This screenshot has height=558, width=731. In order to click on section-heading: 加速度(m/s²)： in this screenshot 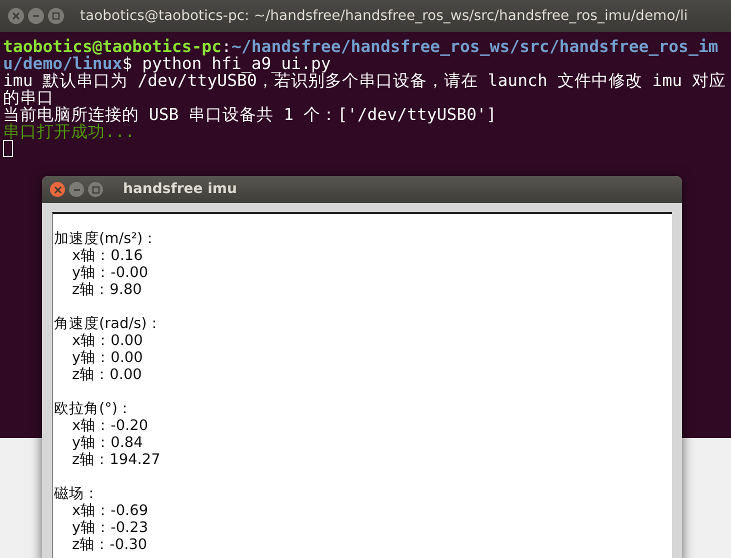, I will do `click(106, 239)`.